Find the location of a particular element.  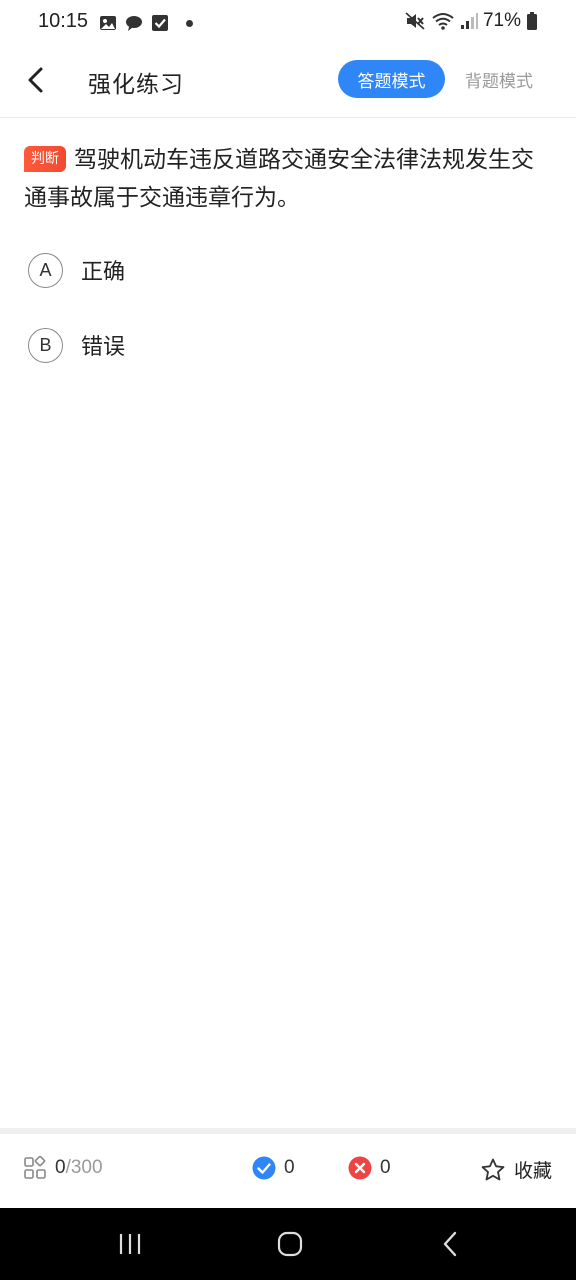

correct-count: 0 is located at coordinates (273, 1168).